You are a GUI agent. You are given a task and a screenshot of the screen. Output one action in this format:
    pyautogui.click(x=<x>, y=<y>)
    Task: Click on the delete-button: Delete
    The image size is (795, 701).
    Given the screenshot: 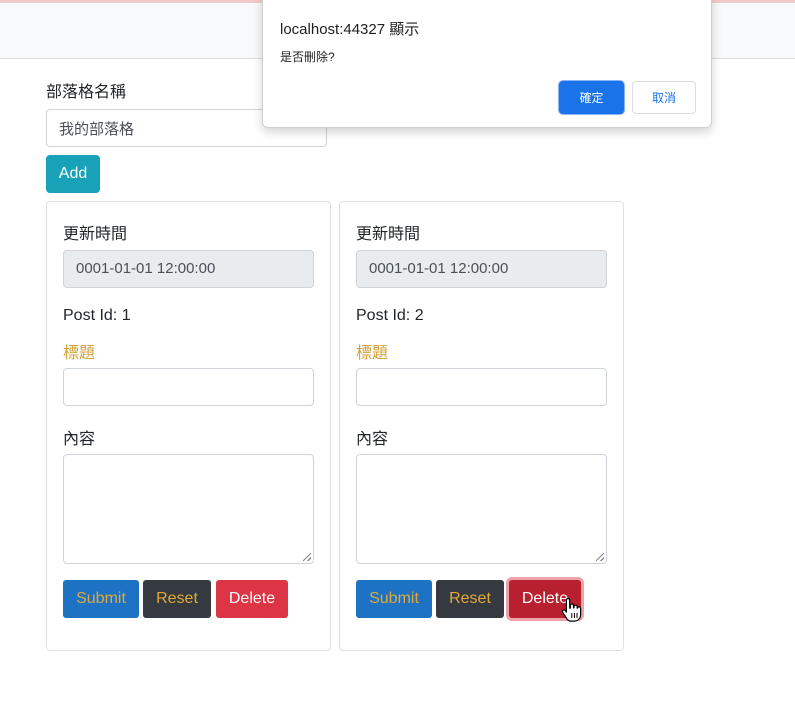 What is the action you would take?
    pyautogui.click(x=252, y=599)
    